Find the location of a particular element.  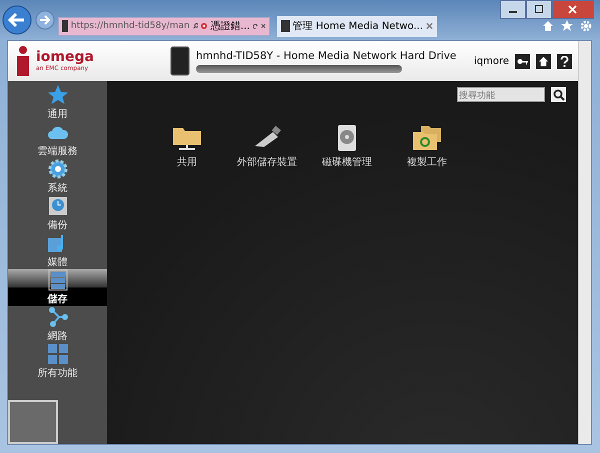

home-button is located at coordinates (543, 61).